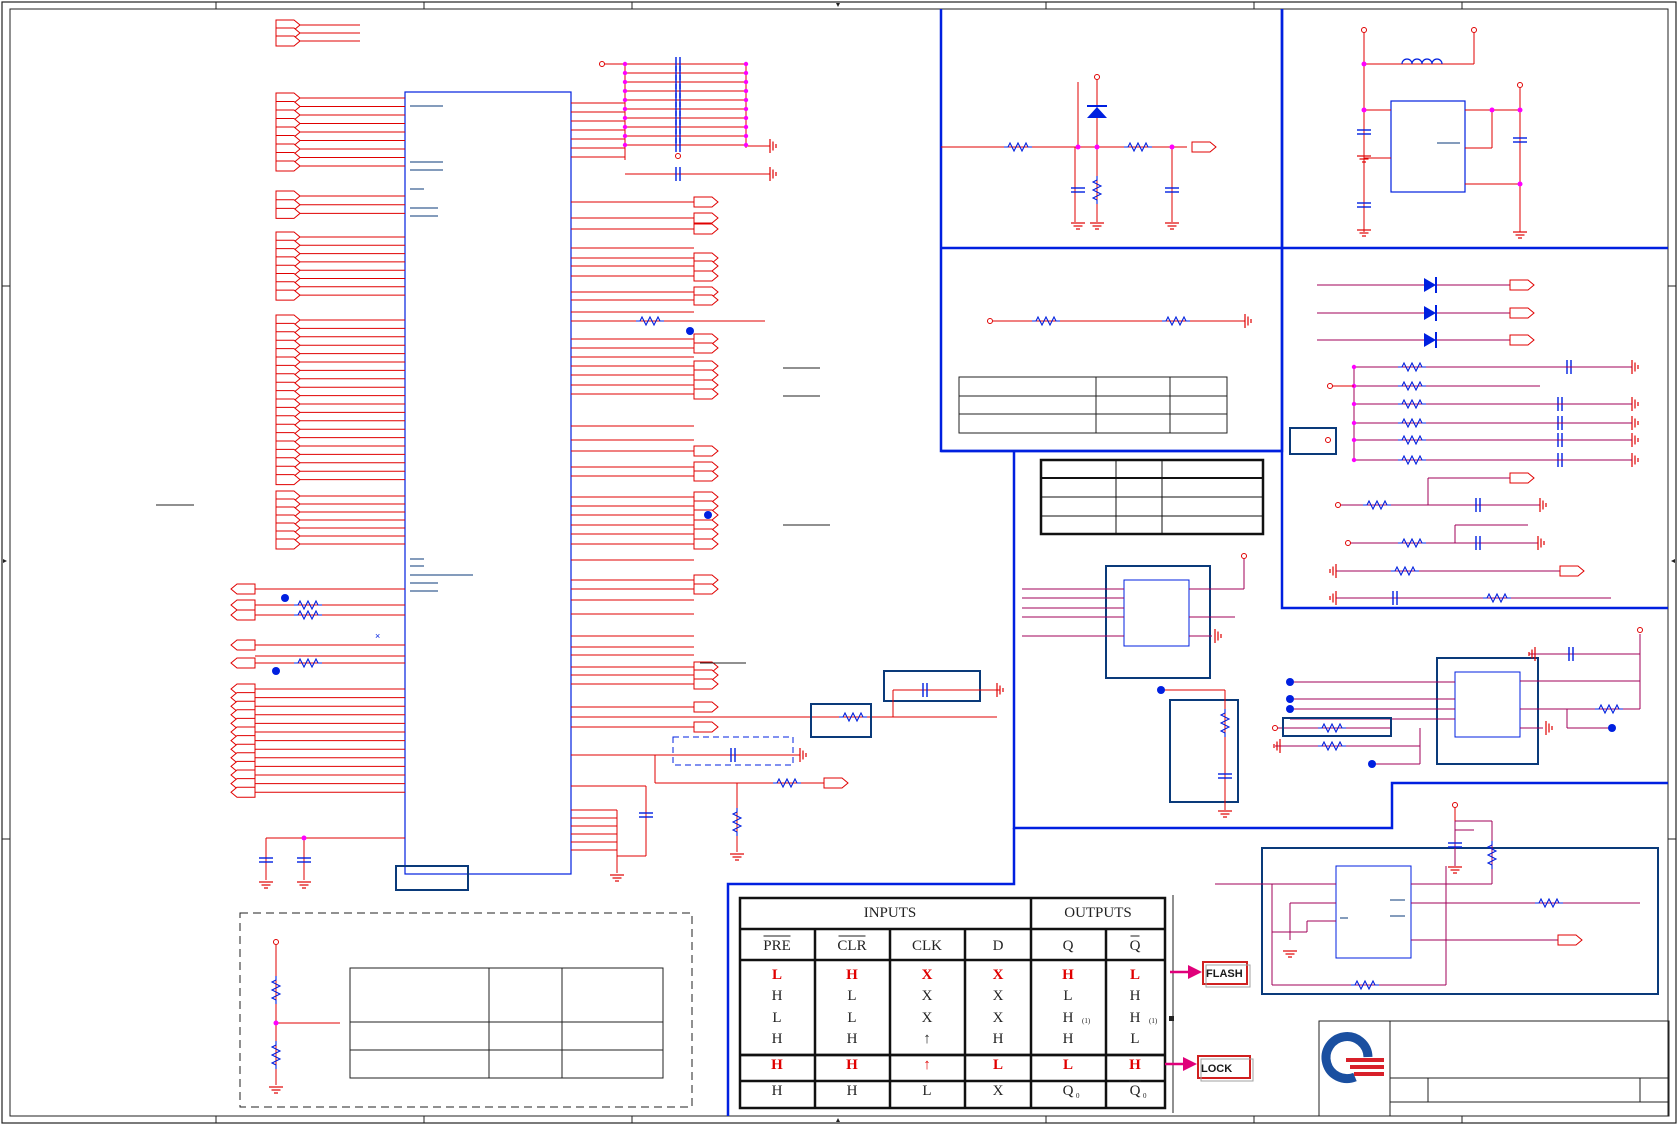  Describe the element at coordinates (1340, 640) in the screenshot. I see `logic-ic-section` at that location.